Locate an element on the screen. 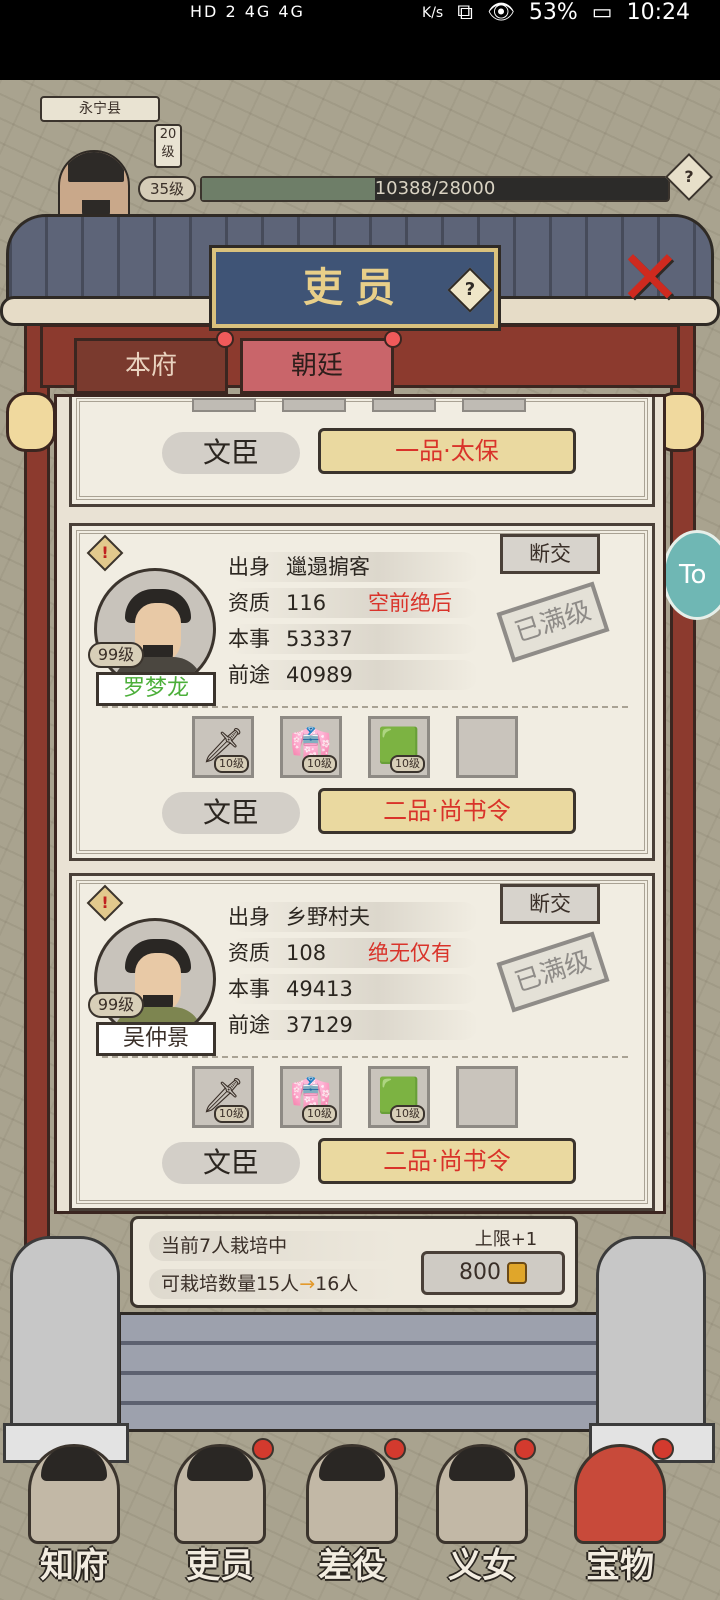  nav-daughters: 义女 is located at coordinates (482, 1514).